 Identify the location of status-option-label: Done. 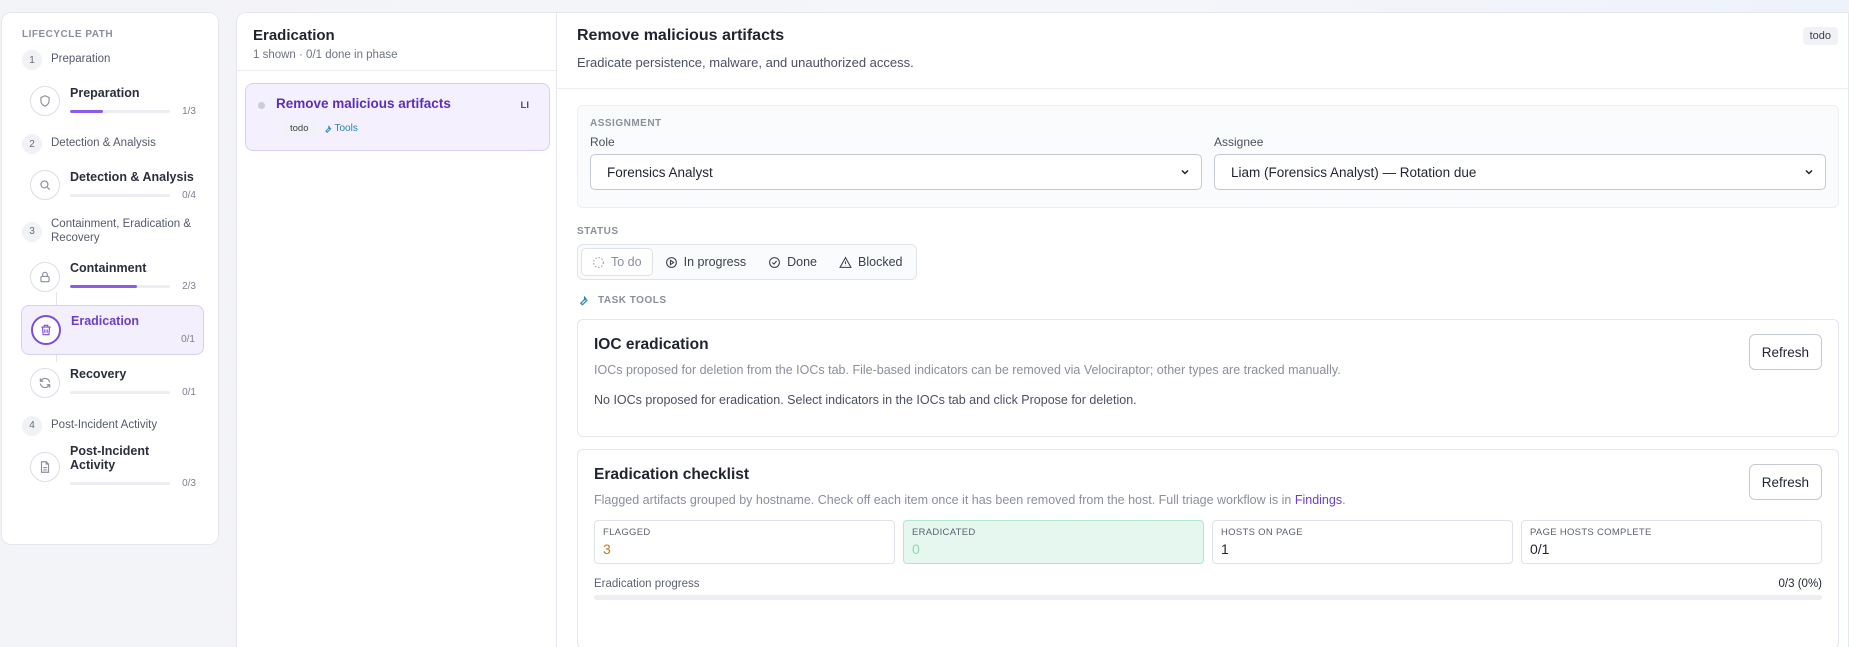
(802, 262).